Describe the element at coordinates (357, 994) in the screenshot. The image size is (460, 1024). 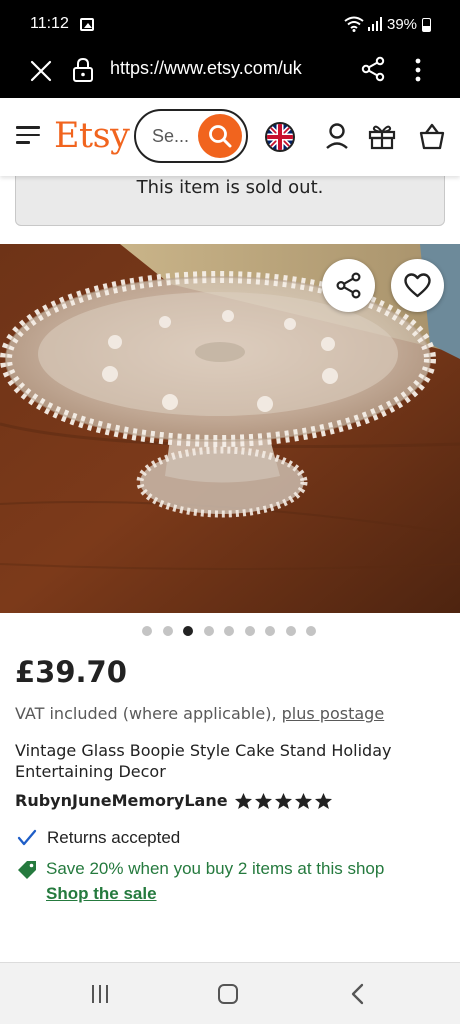
I see `back-icon` at that location.